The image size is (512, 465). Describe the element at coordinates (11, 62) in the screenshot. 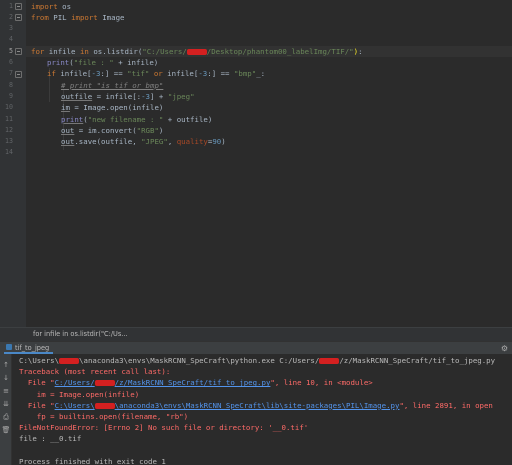

I see `line-number: 6` at that location.